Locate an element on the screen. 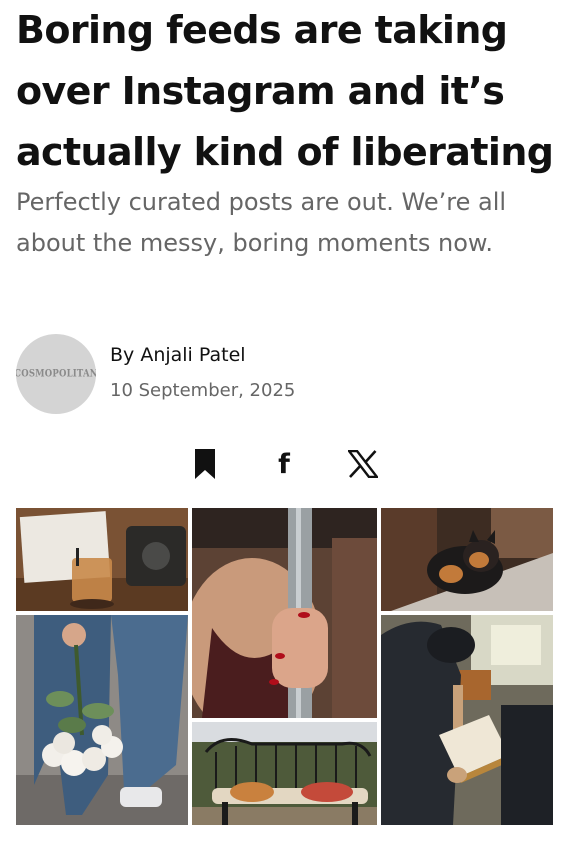 This screenshot has height=845, width=568. cafe-table-drink-photo is located at coordinates (102, 559).